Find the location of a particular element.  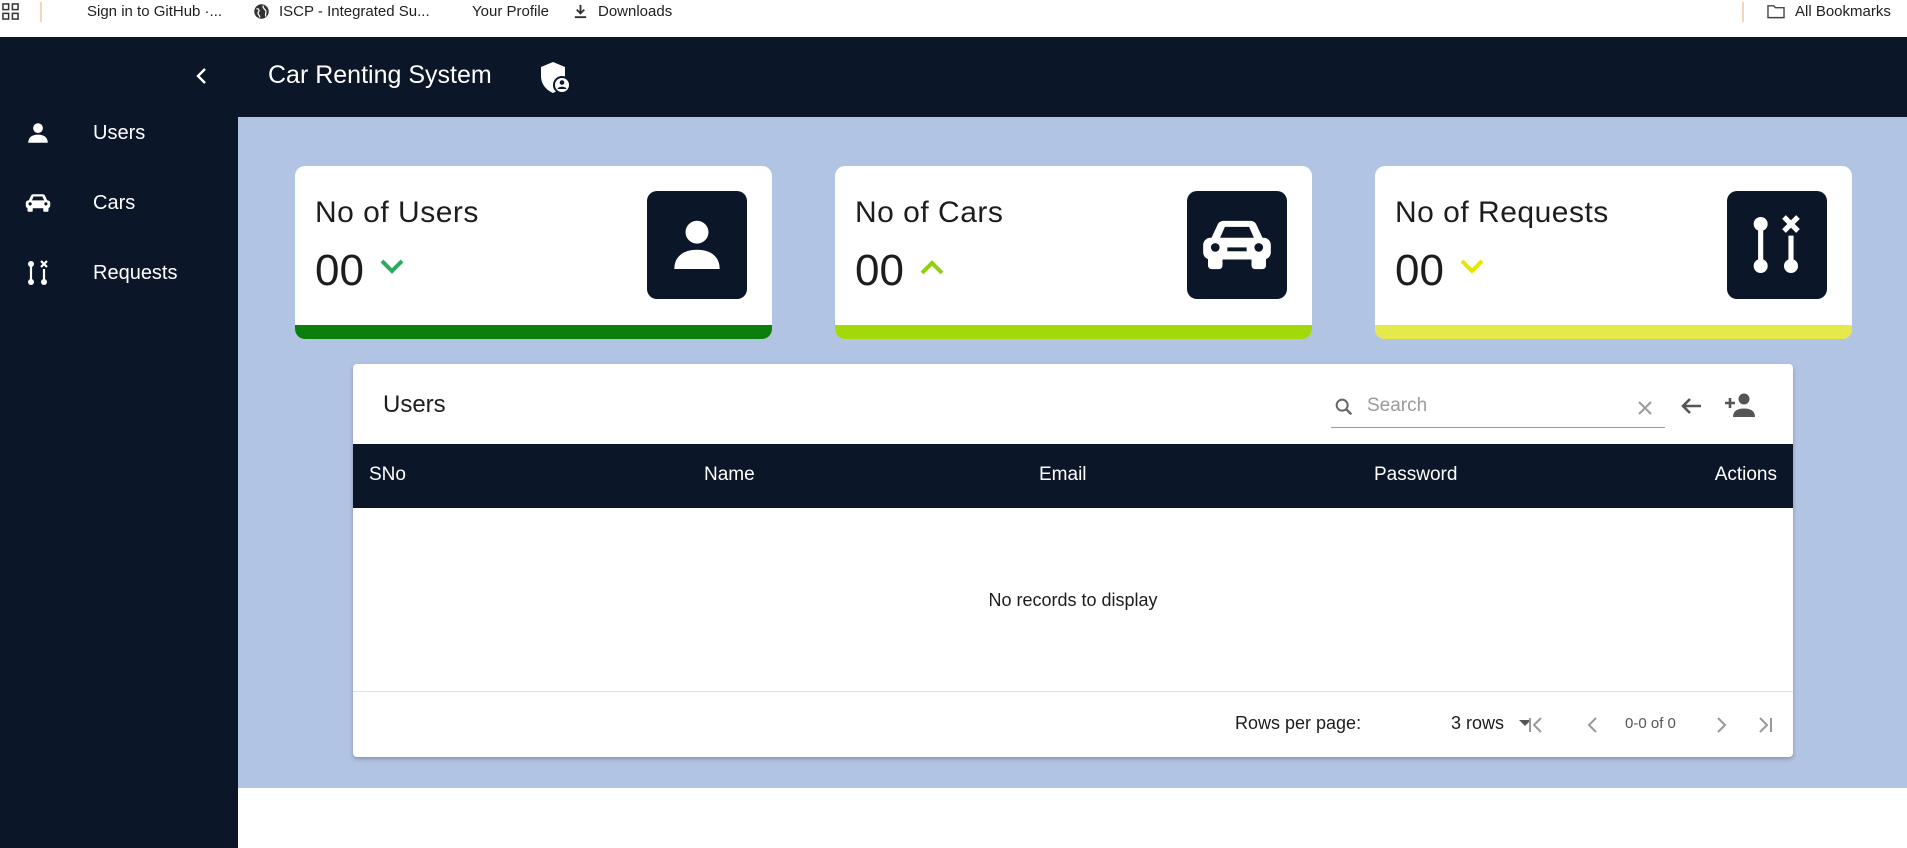

chevron-up-icon is located at coordinates (932, 267).